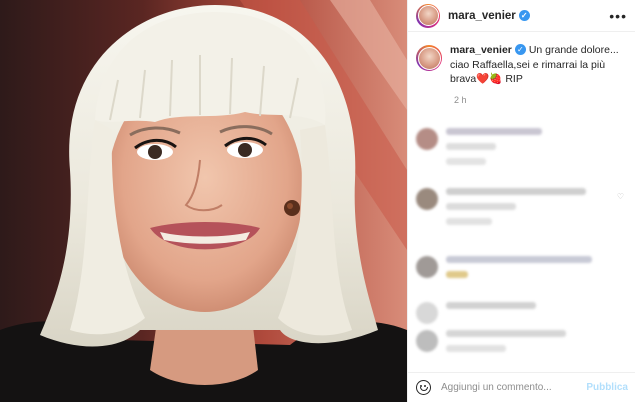 This screenshot has width=635, height=402. I want to click on publish-button: Pubblica, so click(607, 387).